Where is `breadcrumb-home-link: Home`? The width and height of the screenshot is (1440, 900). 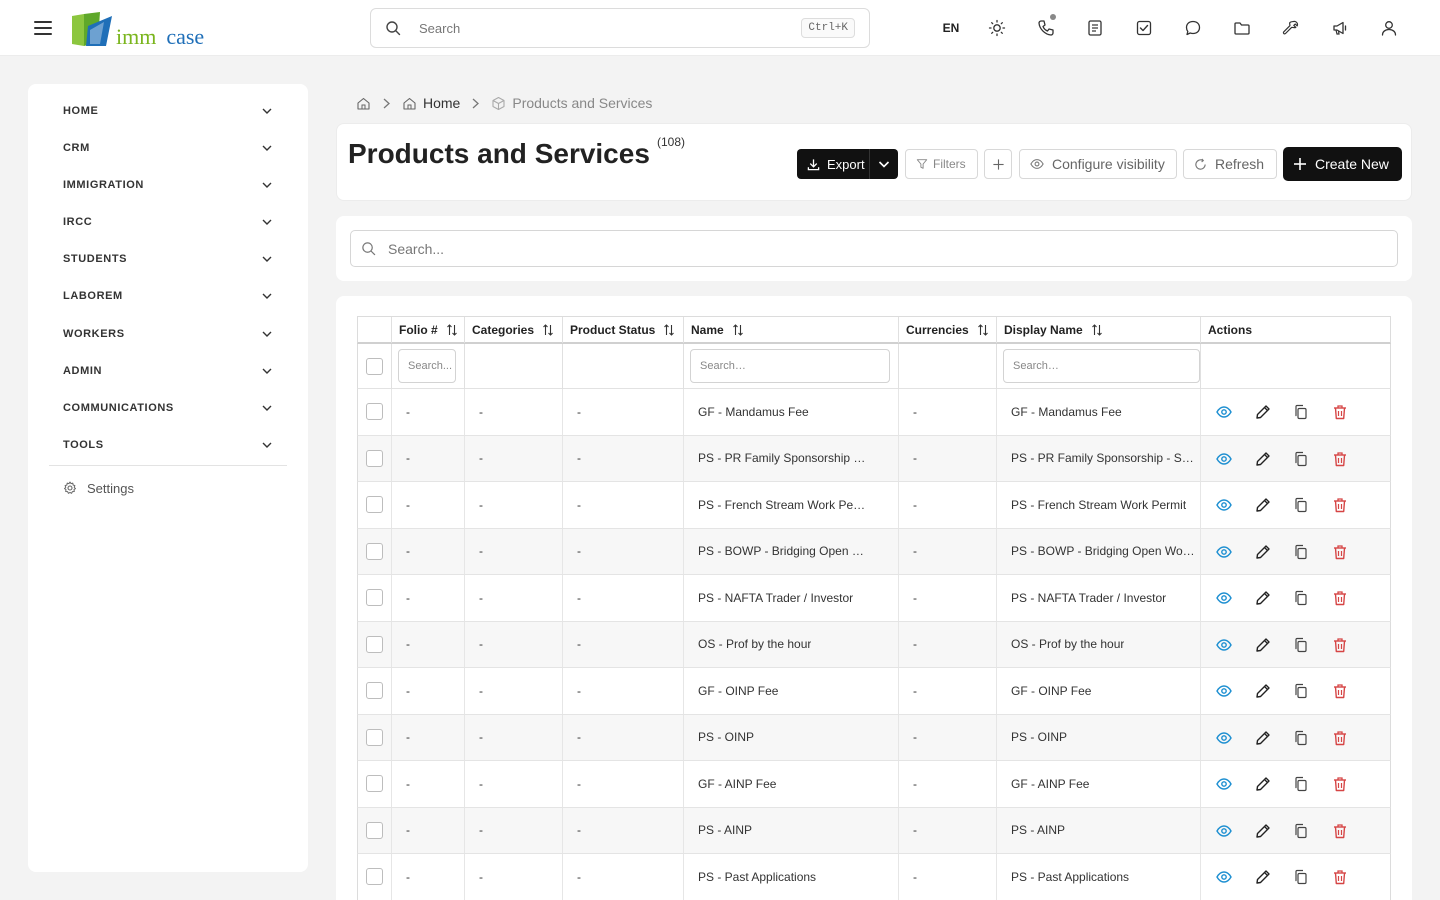 breadcrumb-home-link: Home is located at coordinates (441, 103).